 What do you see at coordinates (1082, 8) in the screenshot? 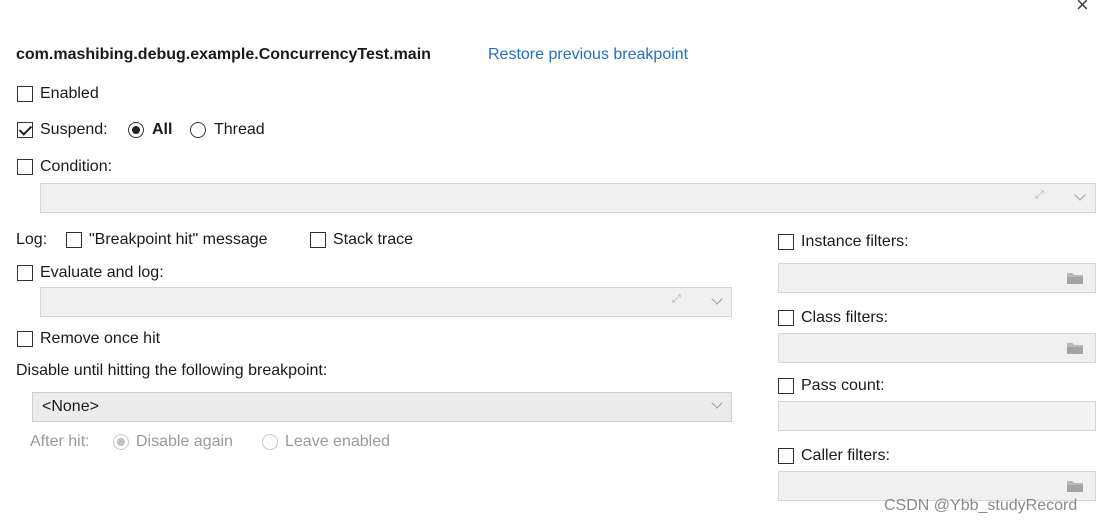
I see `close-icon: ×` at bounding box center [1082, 8].